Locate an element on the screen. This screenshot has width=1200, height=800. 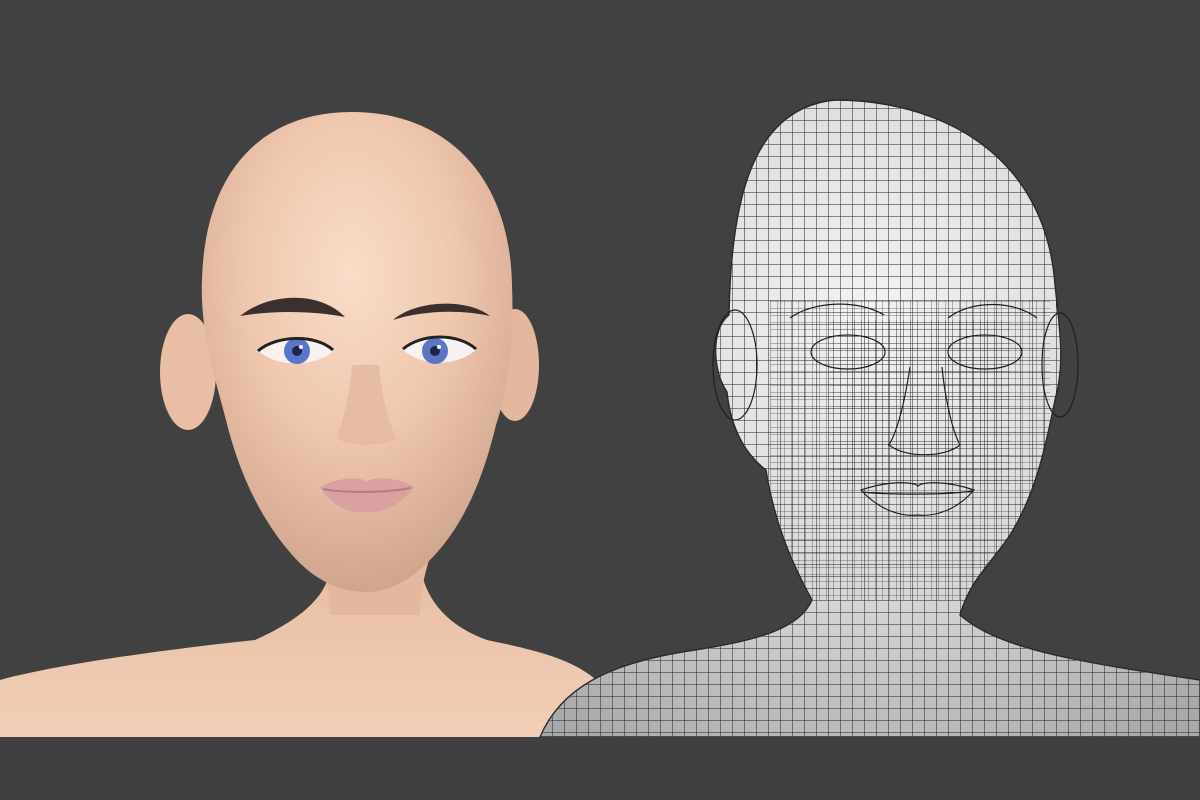
bottom-background-band is located at coordinates (600, 768).